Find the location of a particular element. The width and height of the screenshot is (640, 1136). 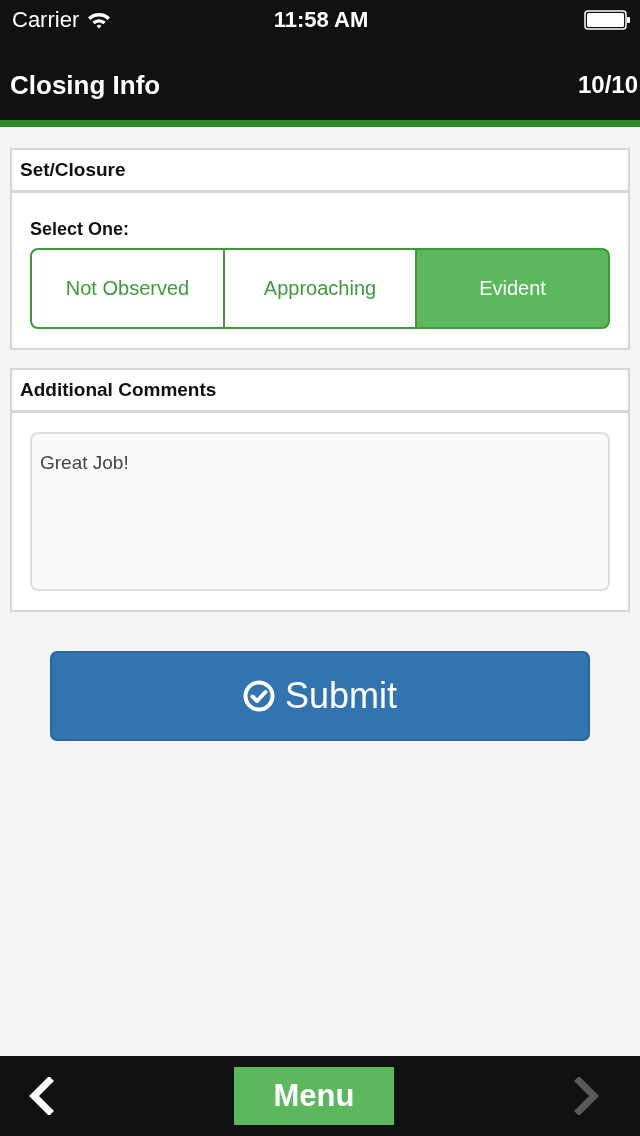

progress-counter: 10/10 is located at coordinates (607, 85).